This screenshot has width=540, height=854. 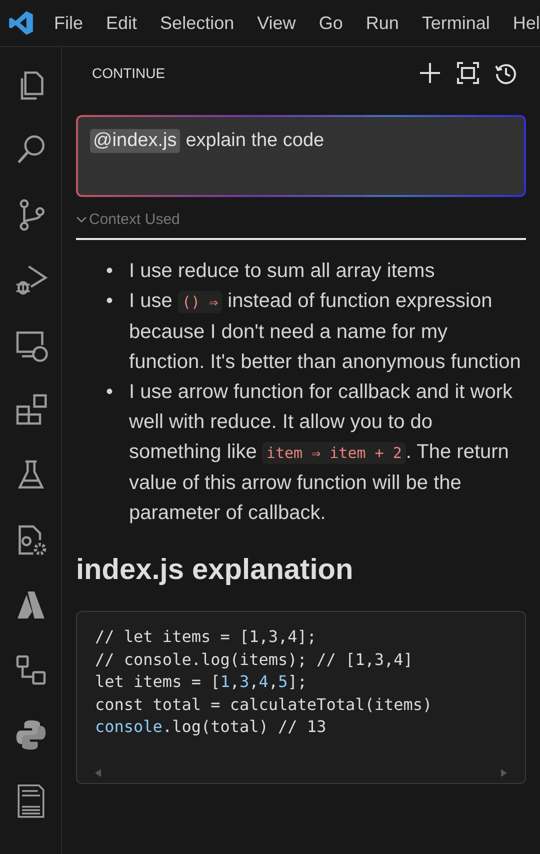 I want to click on panel-title: CONTINUE, so click(x=129, y=73).